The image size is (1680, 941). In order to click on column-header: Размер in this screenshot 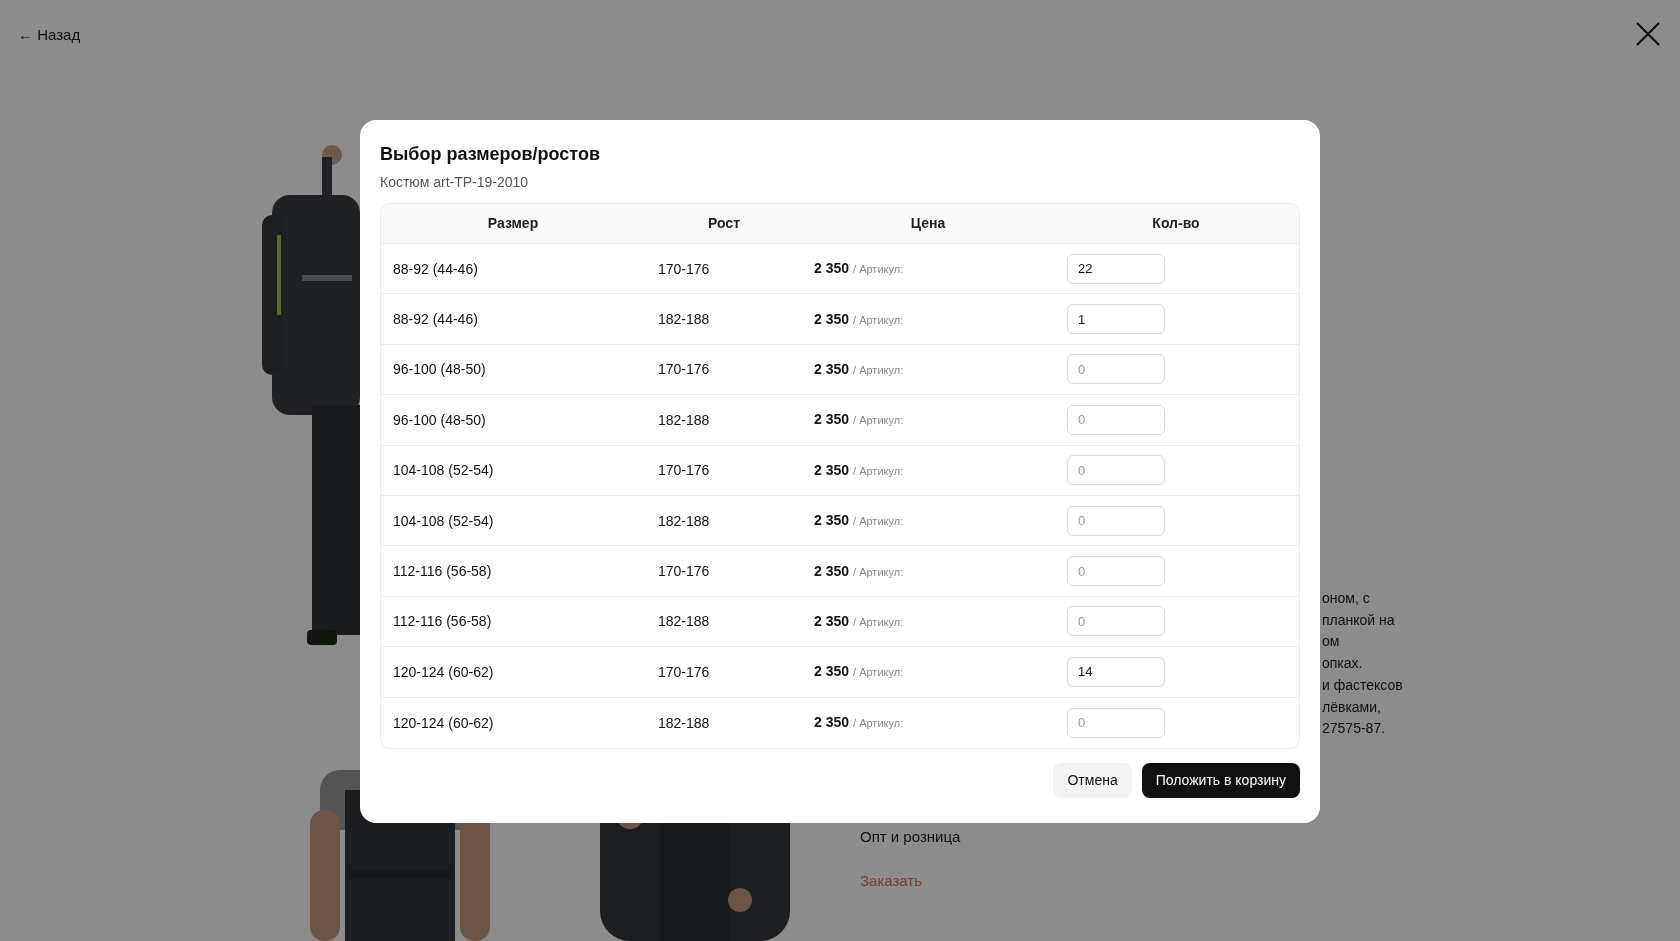, I will do `click(513, 223)`.